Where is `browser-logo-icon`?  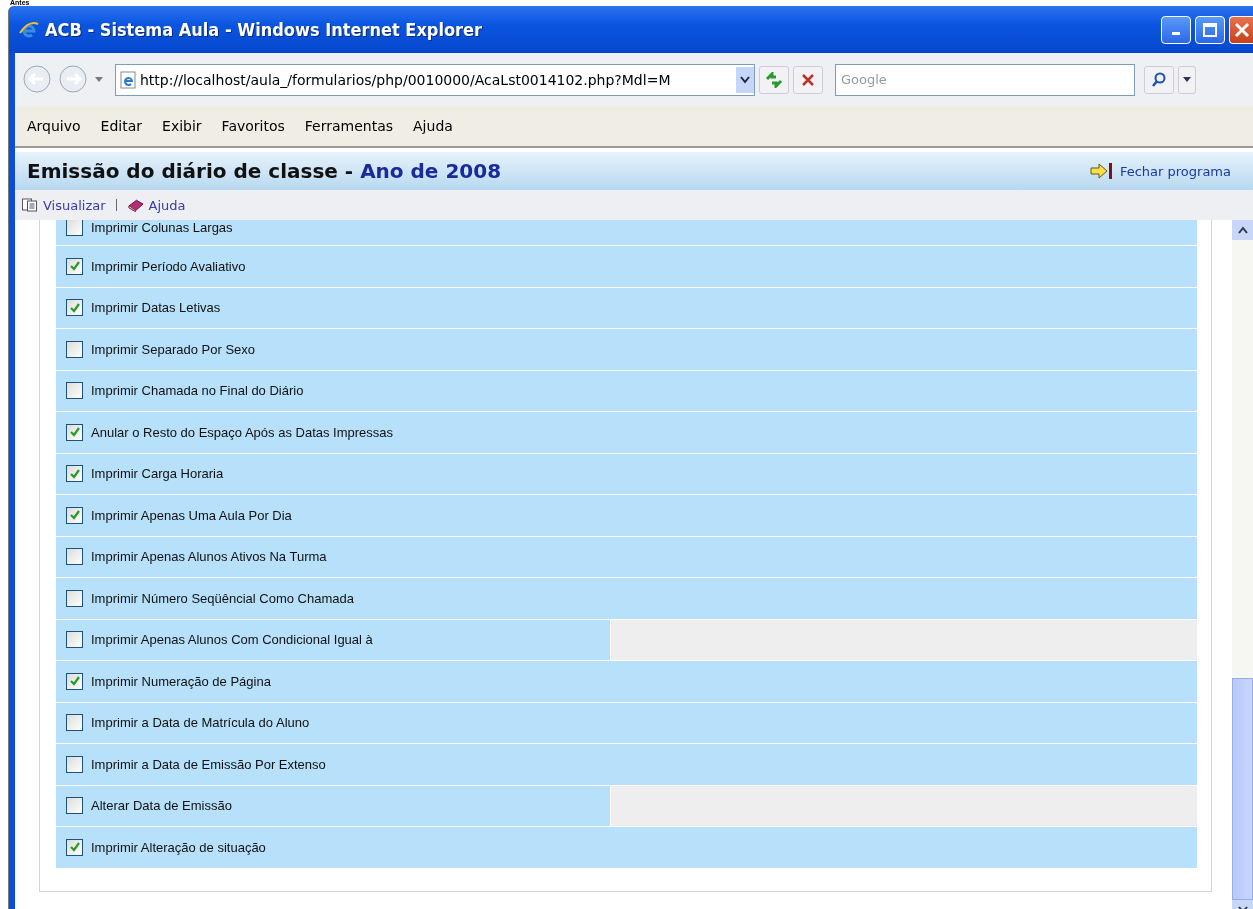 browser-logo-icon is located at coordinates (29, 29).